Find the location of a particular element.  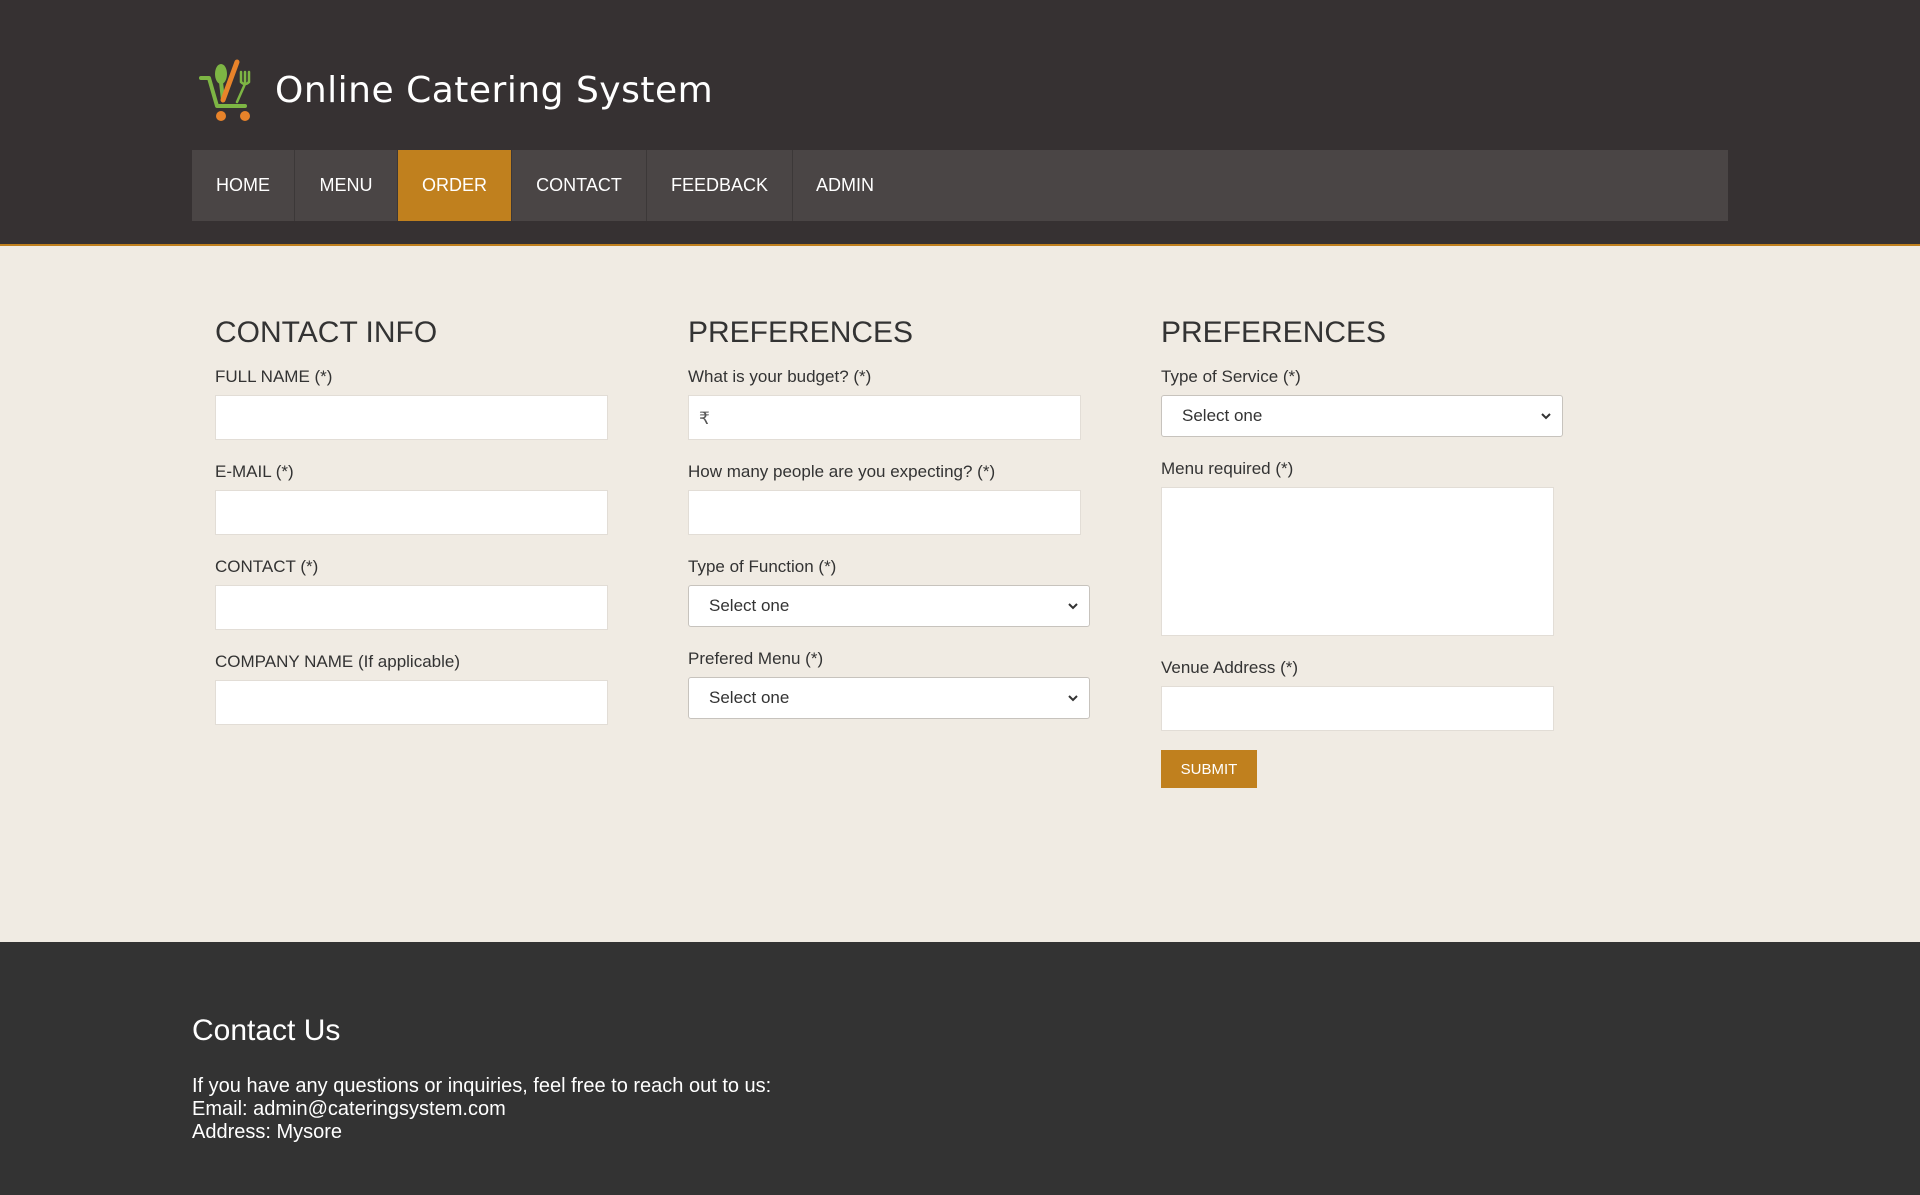

preferences-heading-2: PREFERENCES is located at coordinates (1274, 332).